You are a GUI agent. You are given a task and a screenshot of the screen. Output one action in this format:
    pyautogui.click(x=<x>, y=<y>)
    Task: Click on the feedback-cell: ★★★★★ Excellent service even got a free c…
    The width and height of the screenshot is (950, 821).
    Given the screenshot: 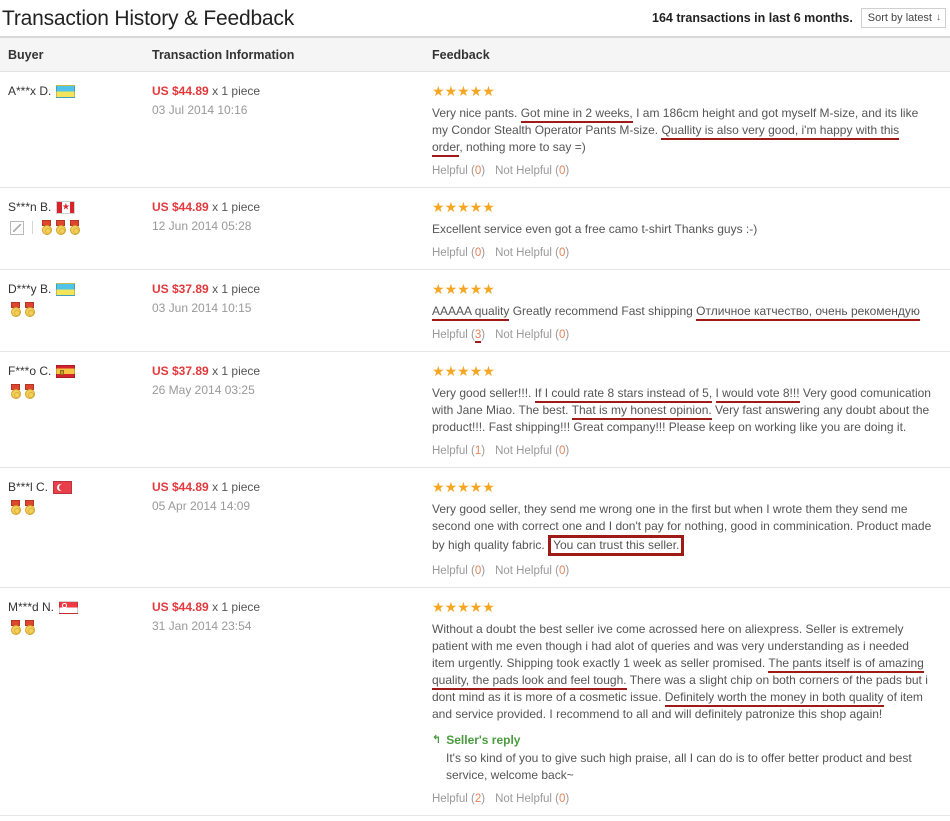 What is the action you would take?
    pyautogui.click(x=691, y=229)
    